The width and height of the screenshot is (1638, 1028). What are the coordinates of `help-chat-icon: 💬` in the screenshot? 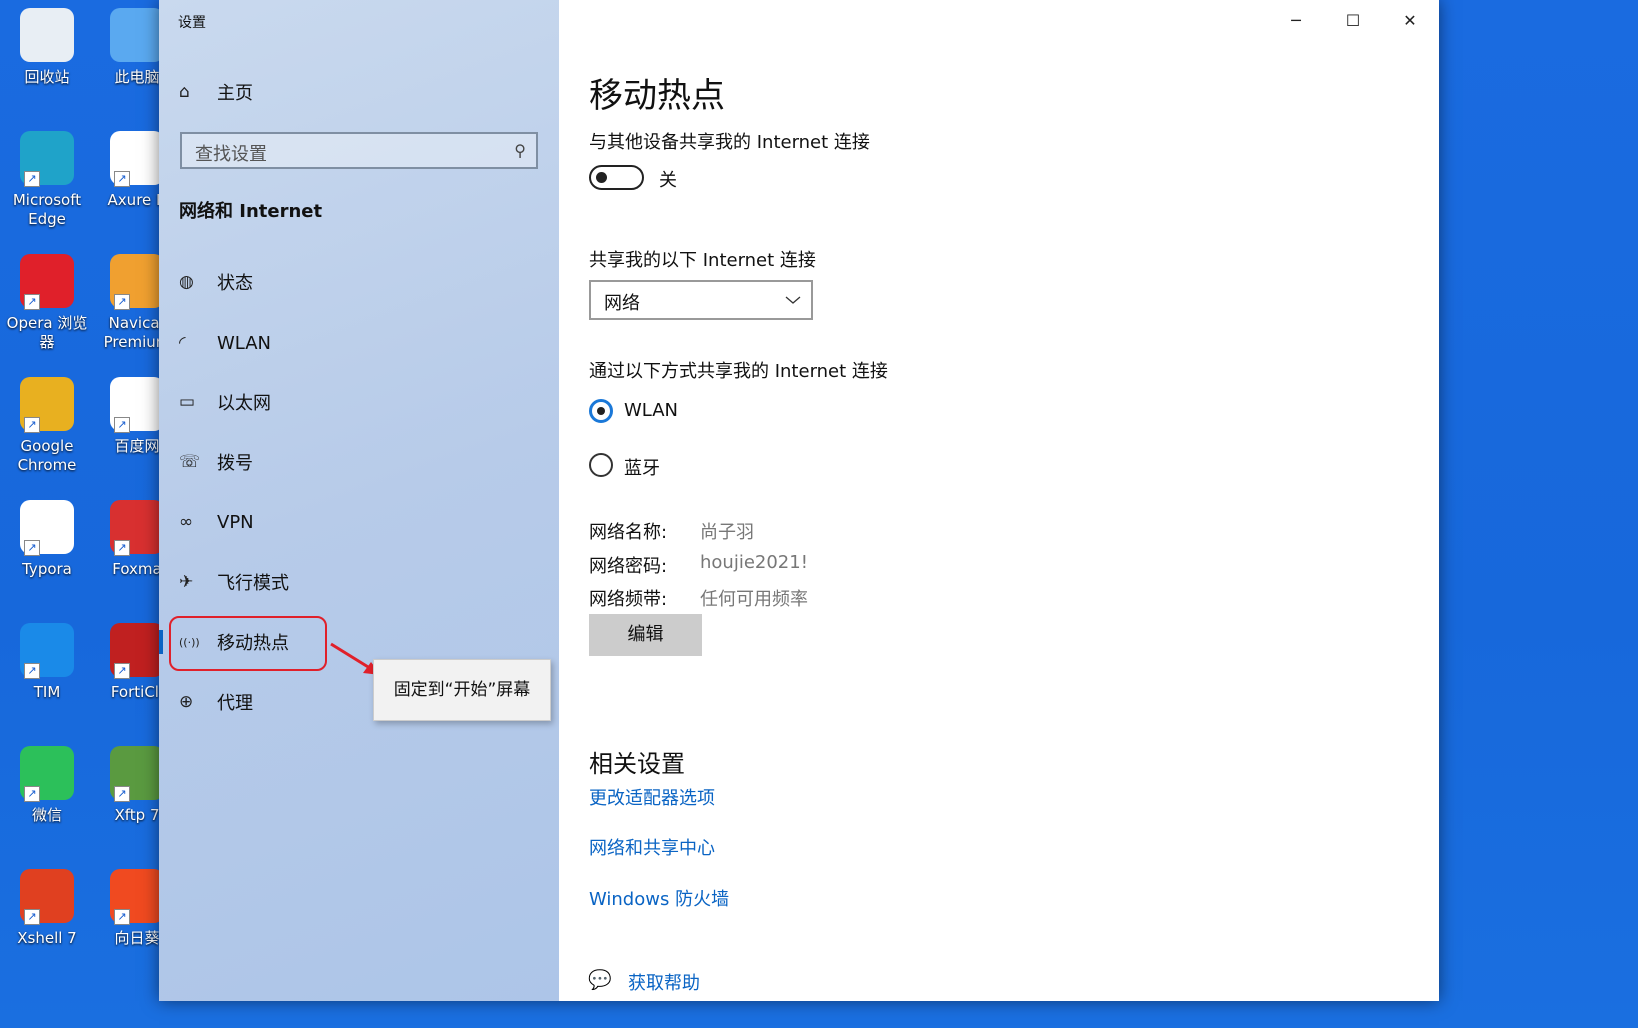 It's located at (600, 980).